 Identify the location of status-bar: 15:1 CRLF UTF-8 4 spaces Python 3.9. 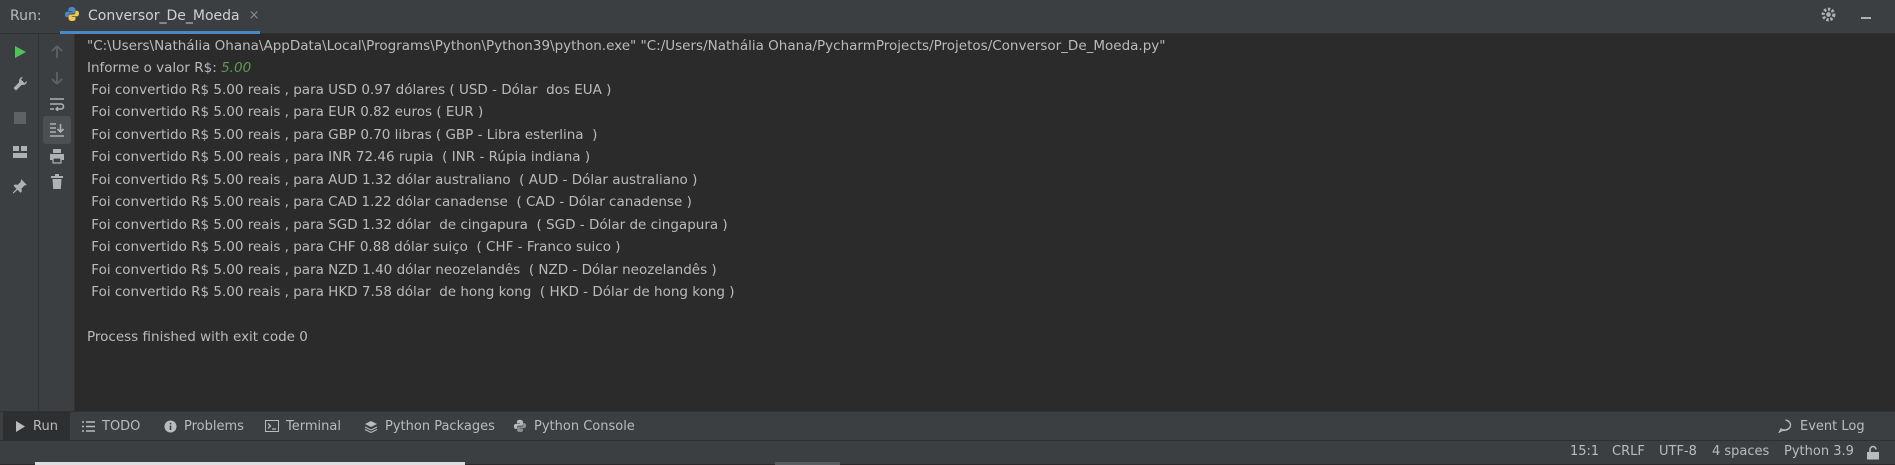
(947, 452).